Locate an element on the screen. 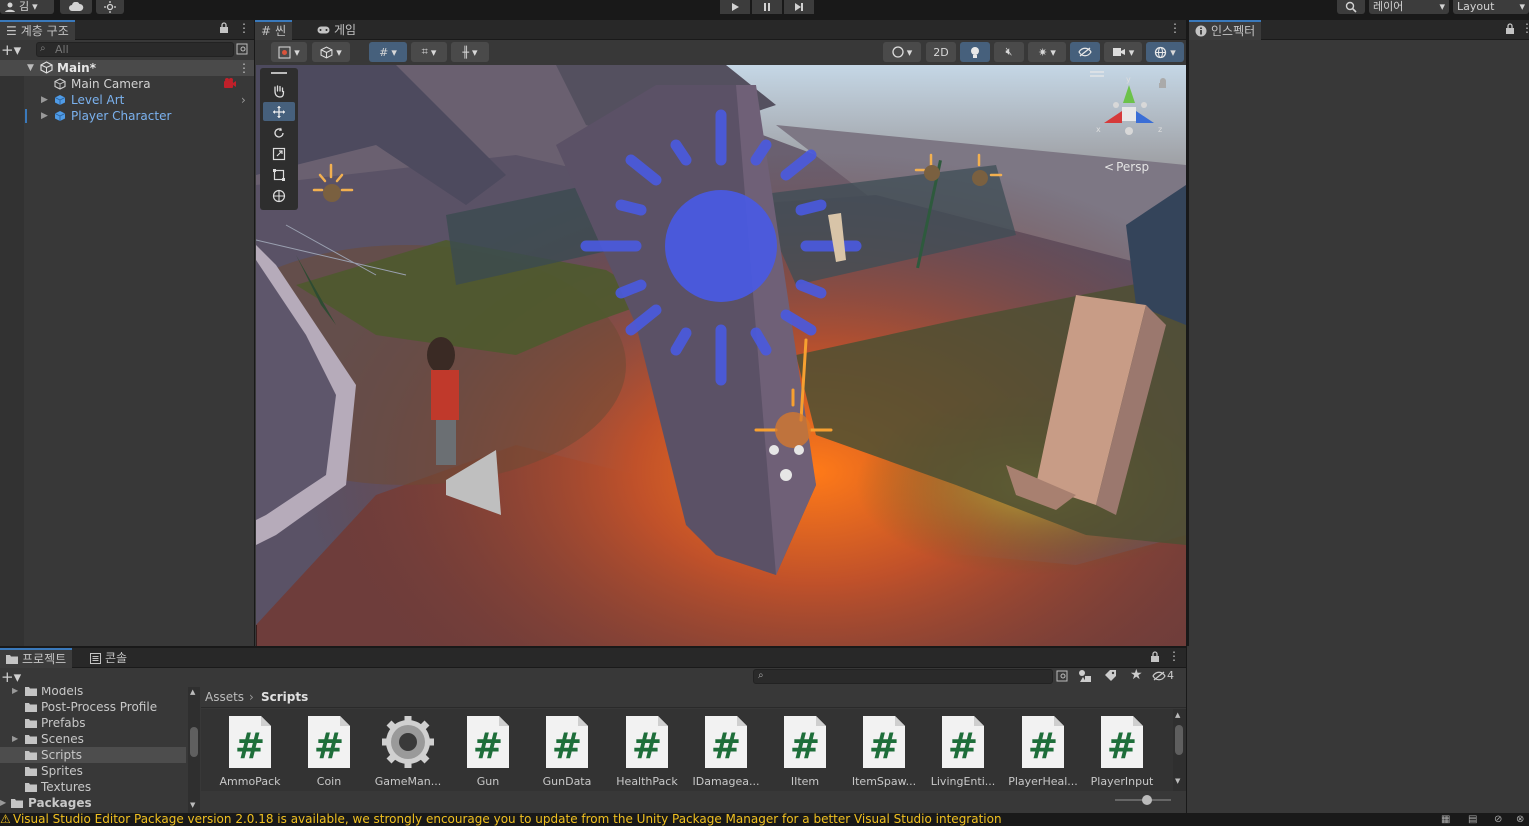 Image resolution: width=1529 pixels, height=826 pixels. shading-mode-button: ▾ is located at coordinates (902, 52).